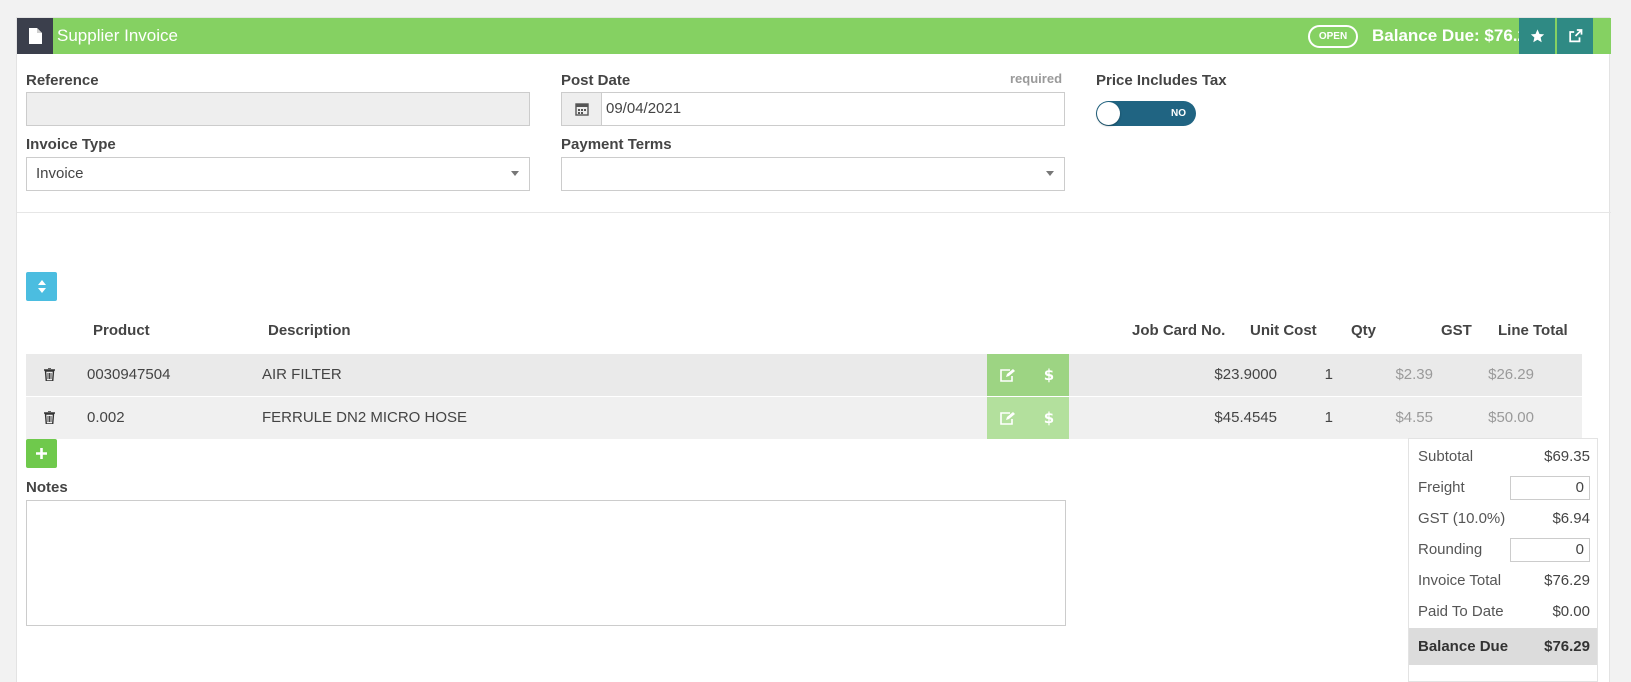 The image size is (1631, 682). Describe the element at coordinates (47, 487) in the screenshot. I see `notes-label: Notes` at that location.